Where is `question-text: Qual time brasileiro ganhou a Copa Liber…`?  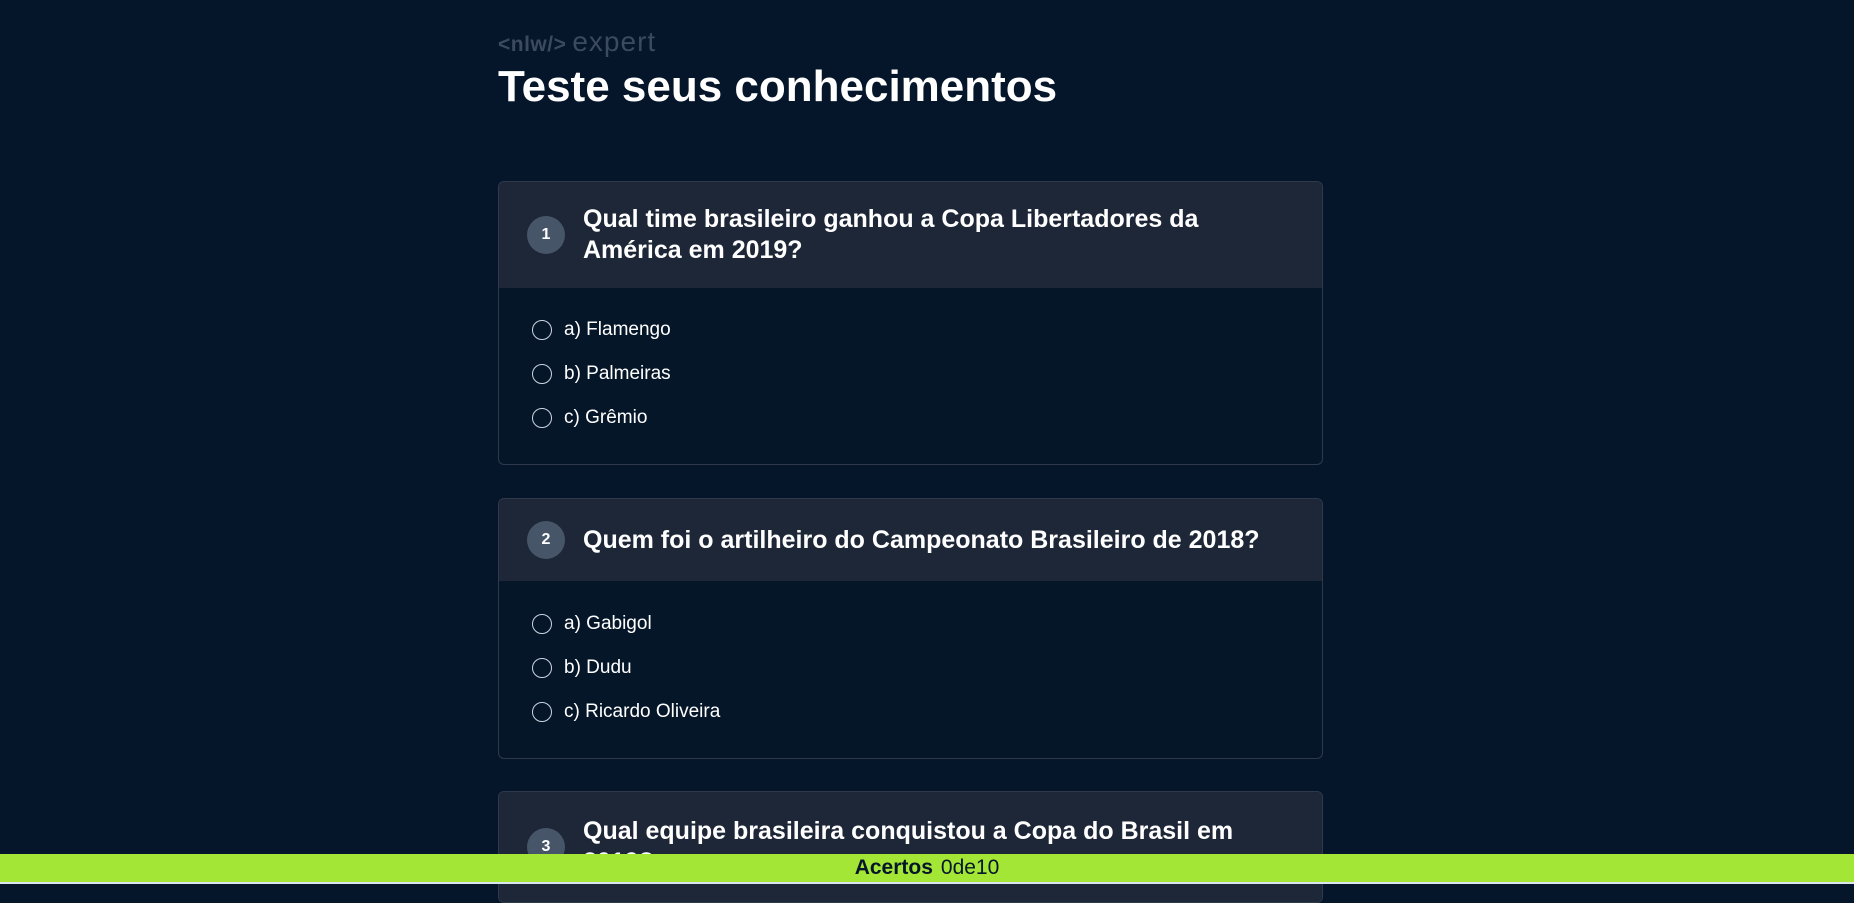 question-text: Qual time brasileiro ganhou a Copa Liber… is located at coordinates (891, 234).